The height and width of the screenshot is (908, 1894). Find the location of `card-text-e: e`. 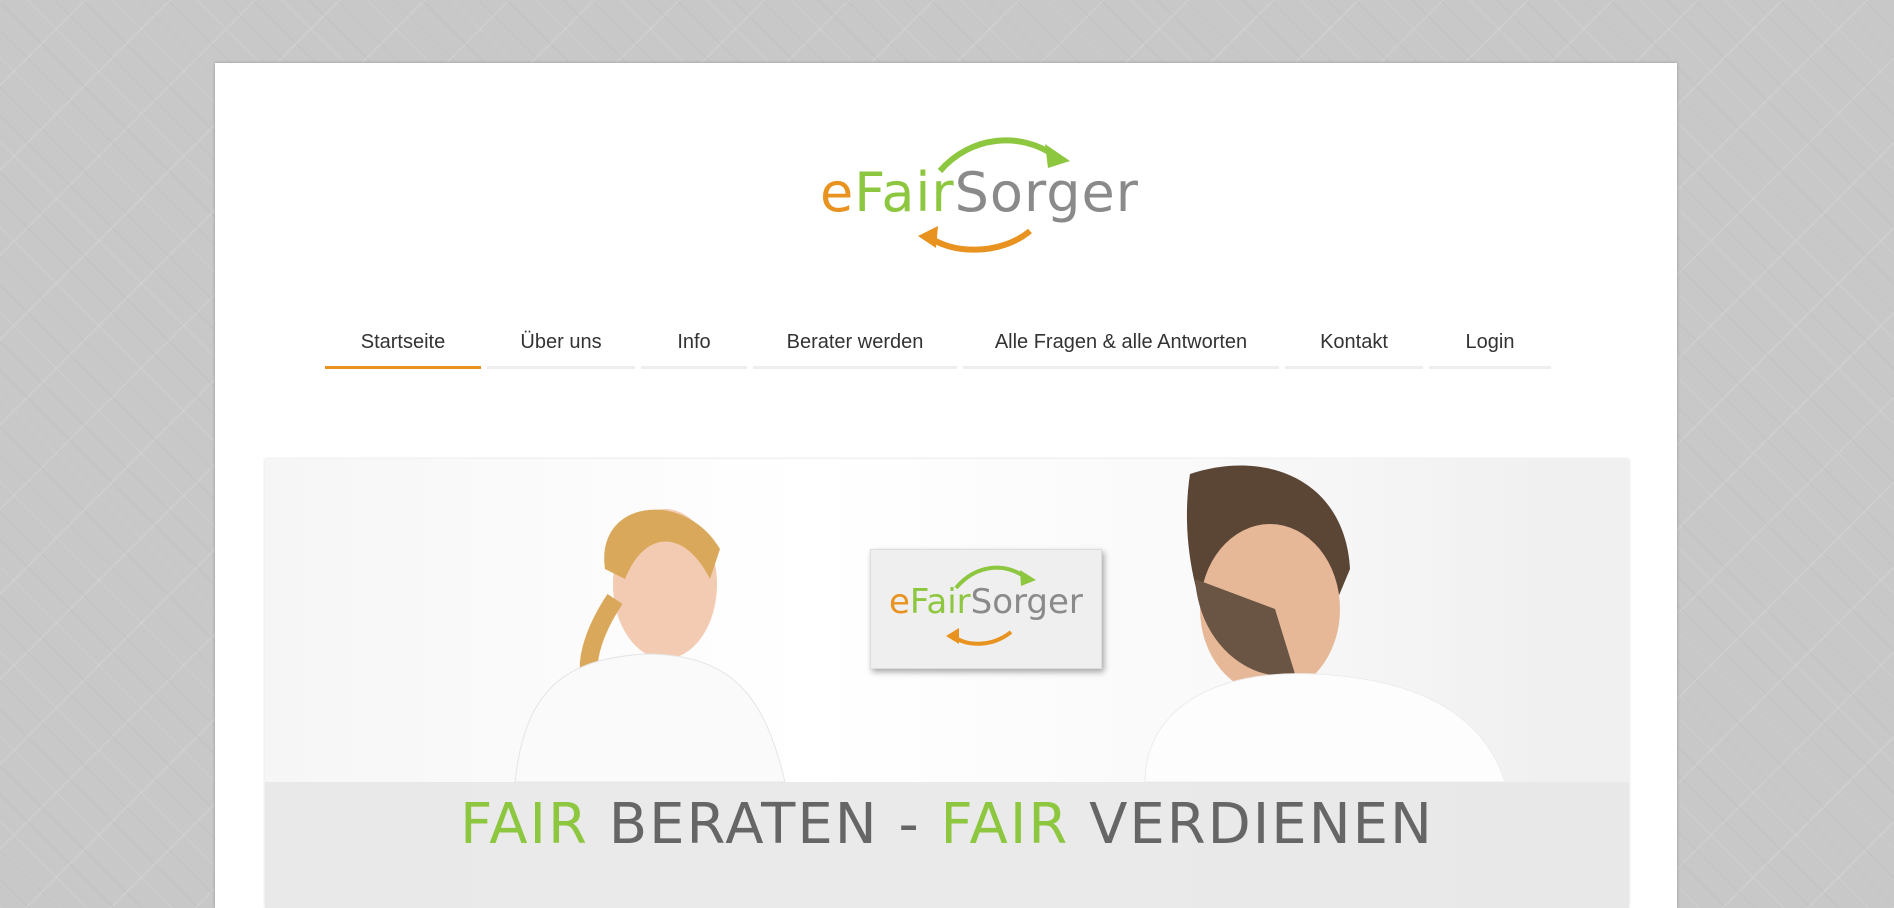

card-text-e: e is located at coordinates (899, 602).